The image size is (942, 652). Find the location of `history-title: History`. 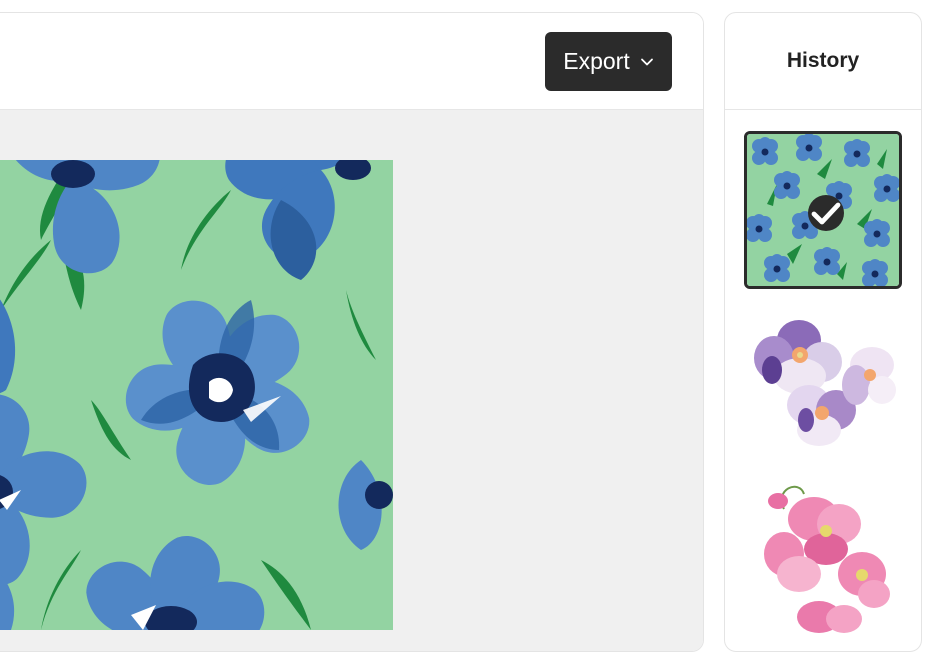

history-title: History is located at coordinates (823, 60).